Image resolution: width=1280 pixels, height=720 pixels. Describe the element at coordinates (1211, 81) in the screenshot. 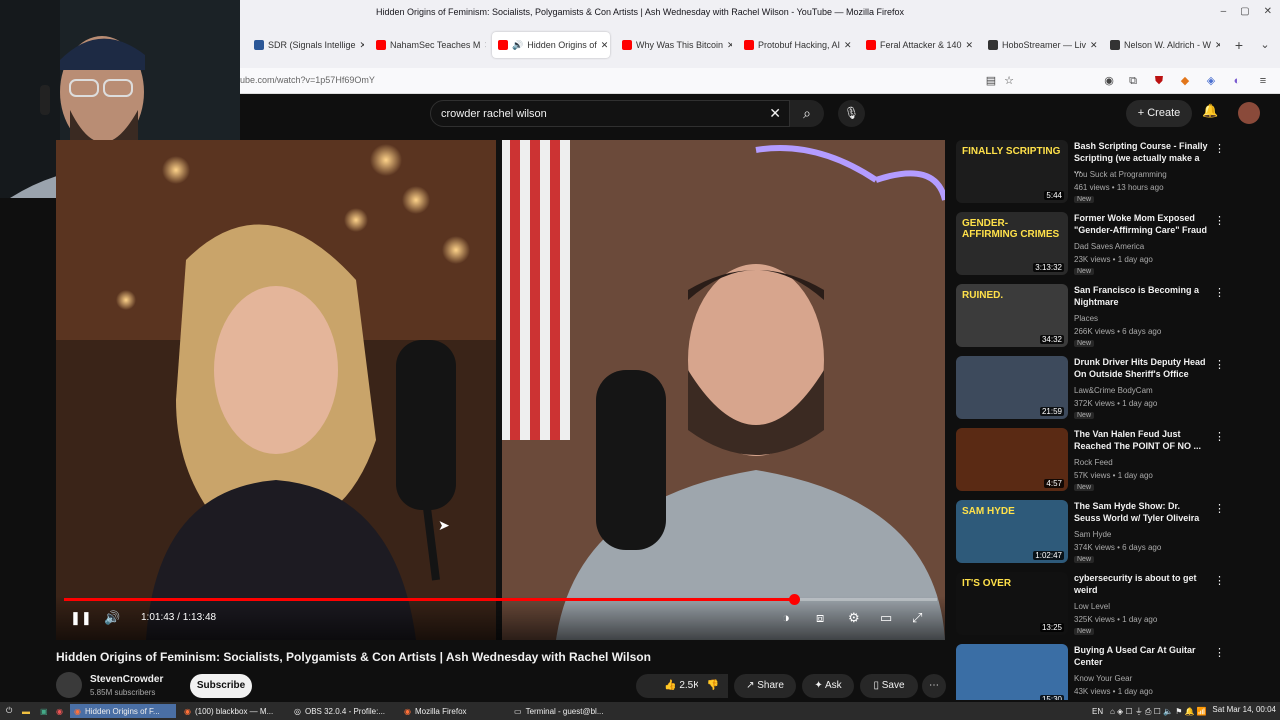

I see `extension-icon: ◈` at that location.